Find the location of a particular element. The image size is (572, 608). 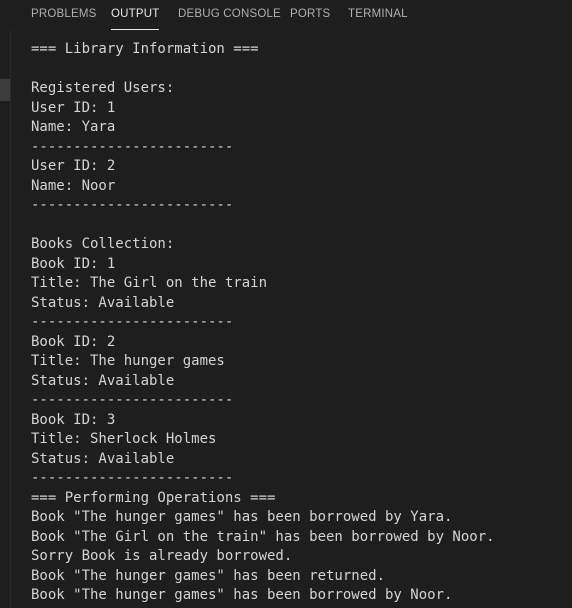

tab-label: DEBUG CONSOLE is located at coordinates (229, 14).